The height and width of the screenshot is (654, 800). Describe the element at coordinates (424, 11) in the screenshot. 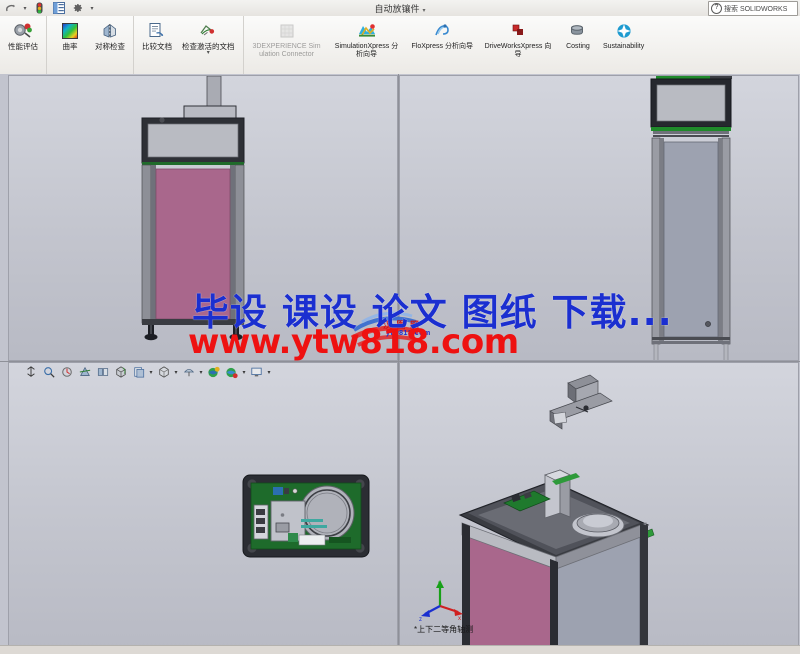

I see `document-title-caret-icon: ▾` at that location.